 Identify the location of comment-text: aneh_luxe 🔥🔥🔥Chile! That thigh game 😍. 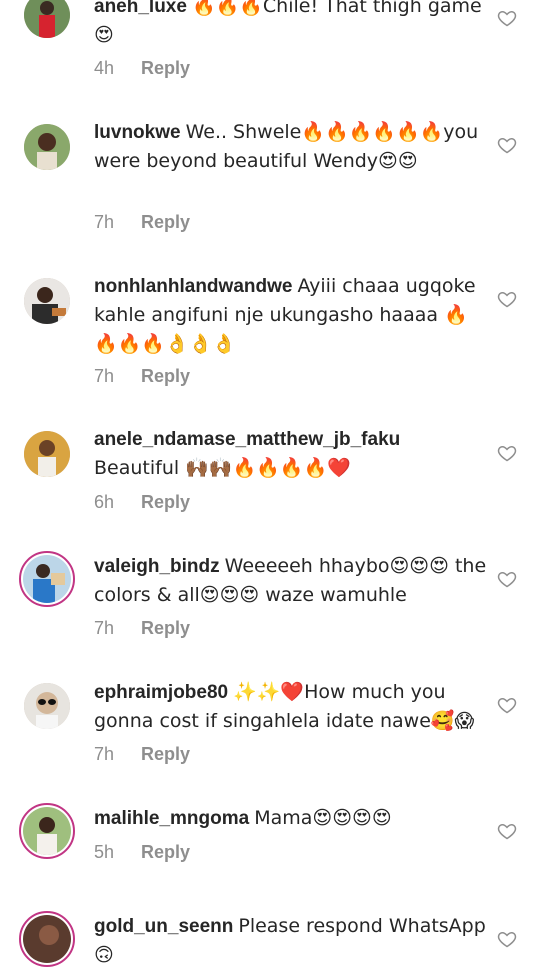
(292, 25).